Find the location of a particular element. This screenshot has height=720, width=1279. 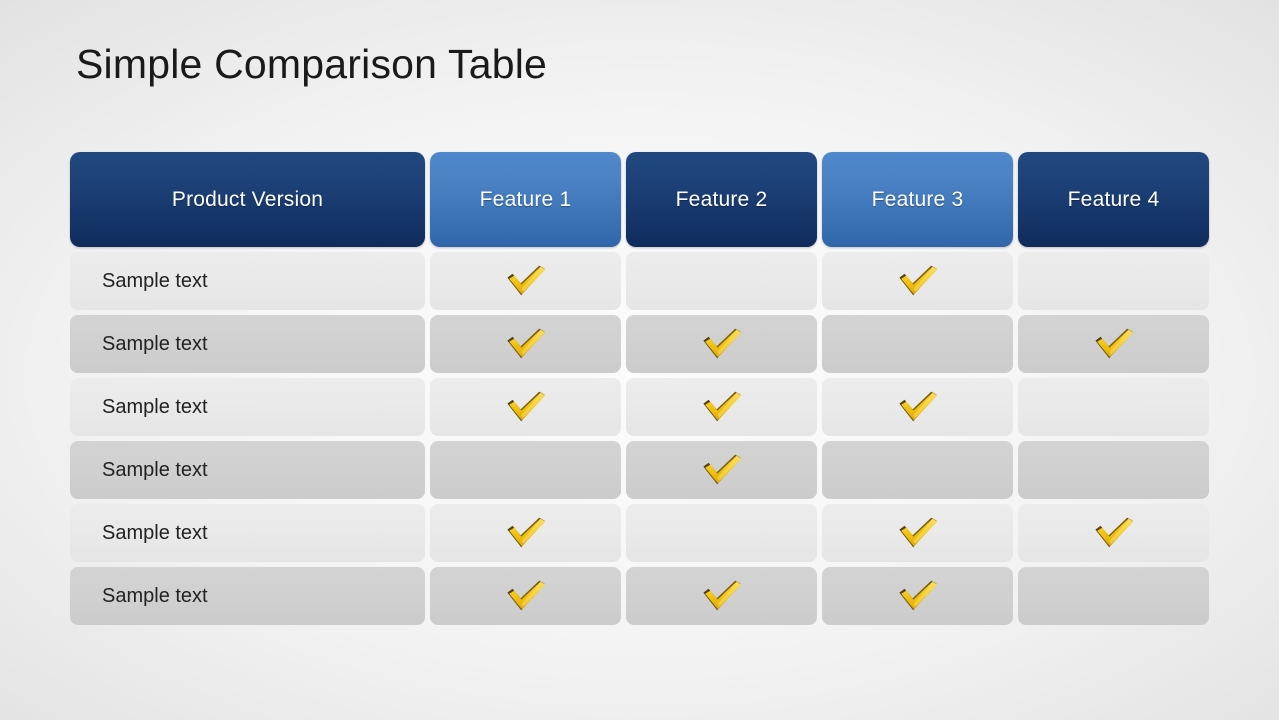

column-header-label: Product Version is located at coordinates (247, 199).